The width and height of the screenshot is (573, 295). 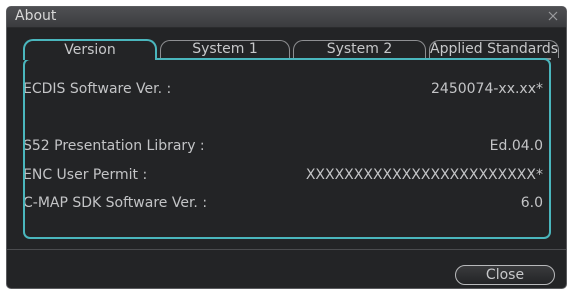 I want to click on tab-version: Version, so click(x=90, y=49).